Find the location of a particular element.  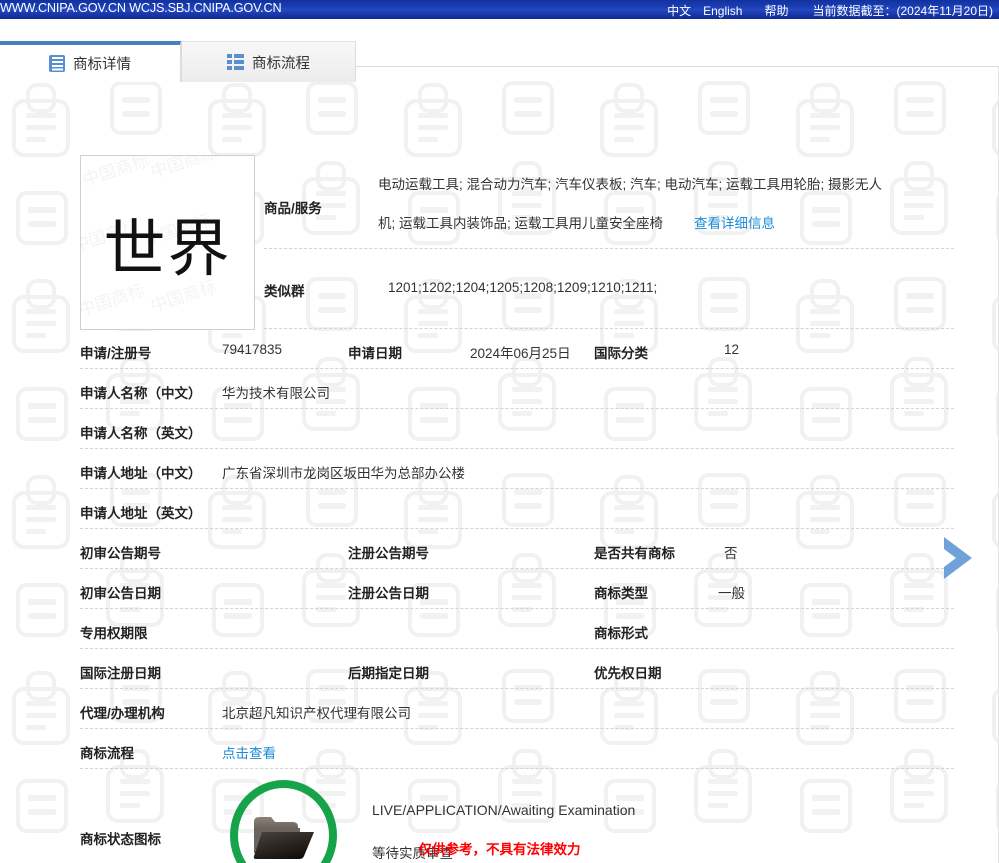

agency-value: 北京超凡知识产权代理有限公司 is located at coordinates (316, 713).